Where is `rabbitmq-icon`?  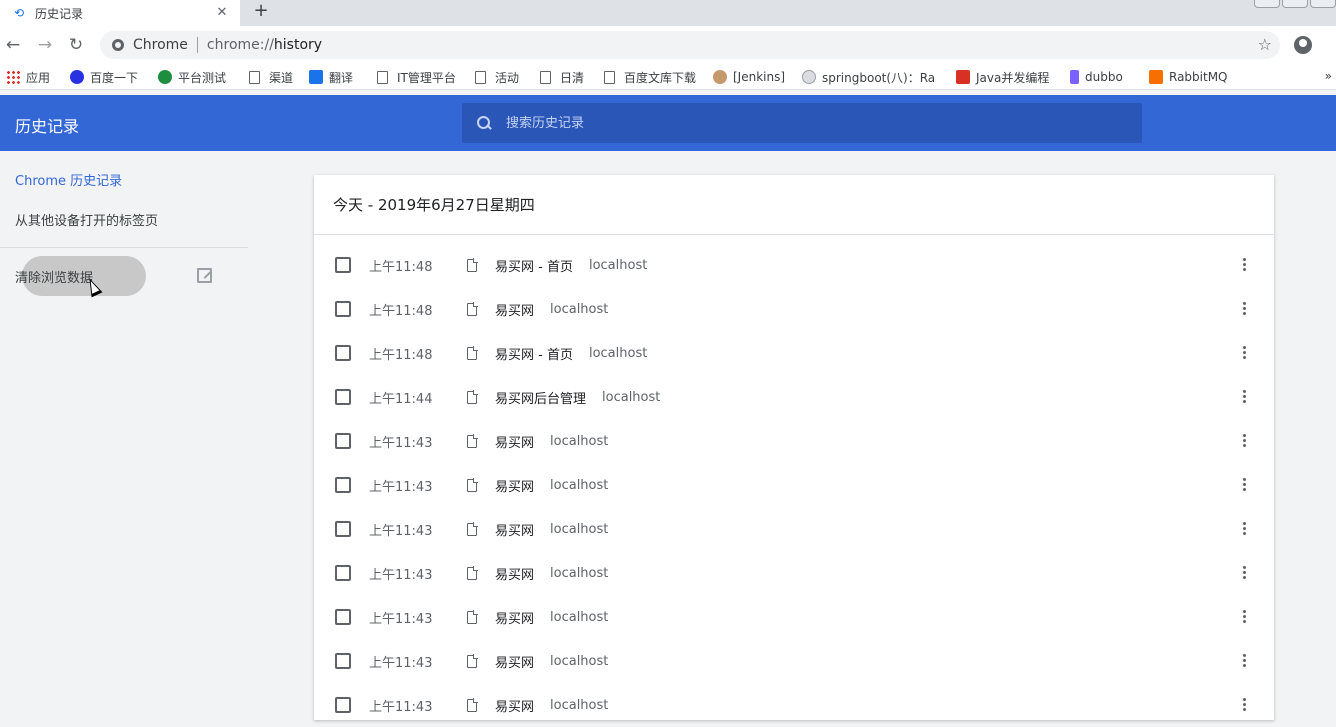
rabbitmq-icon is located at coordinates (1156, 77).